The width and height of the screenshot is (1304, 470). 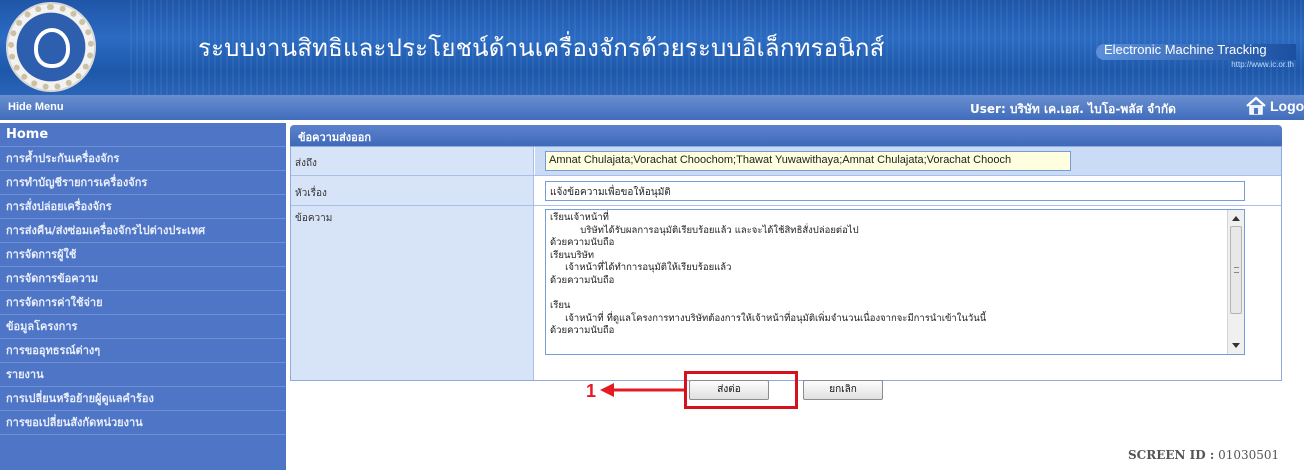 What do you see at coordinates (1171, 455) in the screenshot?
I see `screen-id-label: SCREEN ID :` at bounding box center [1171, 455].